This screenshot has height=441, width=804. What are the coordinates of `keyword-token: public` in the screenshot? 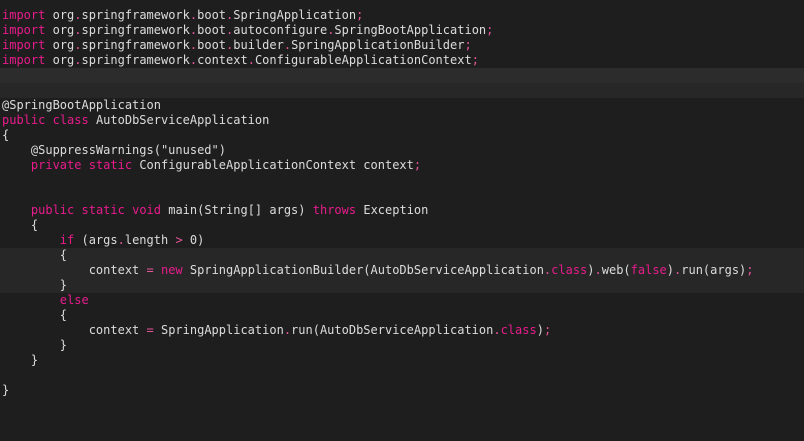 It's located at (52, 210).